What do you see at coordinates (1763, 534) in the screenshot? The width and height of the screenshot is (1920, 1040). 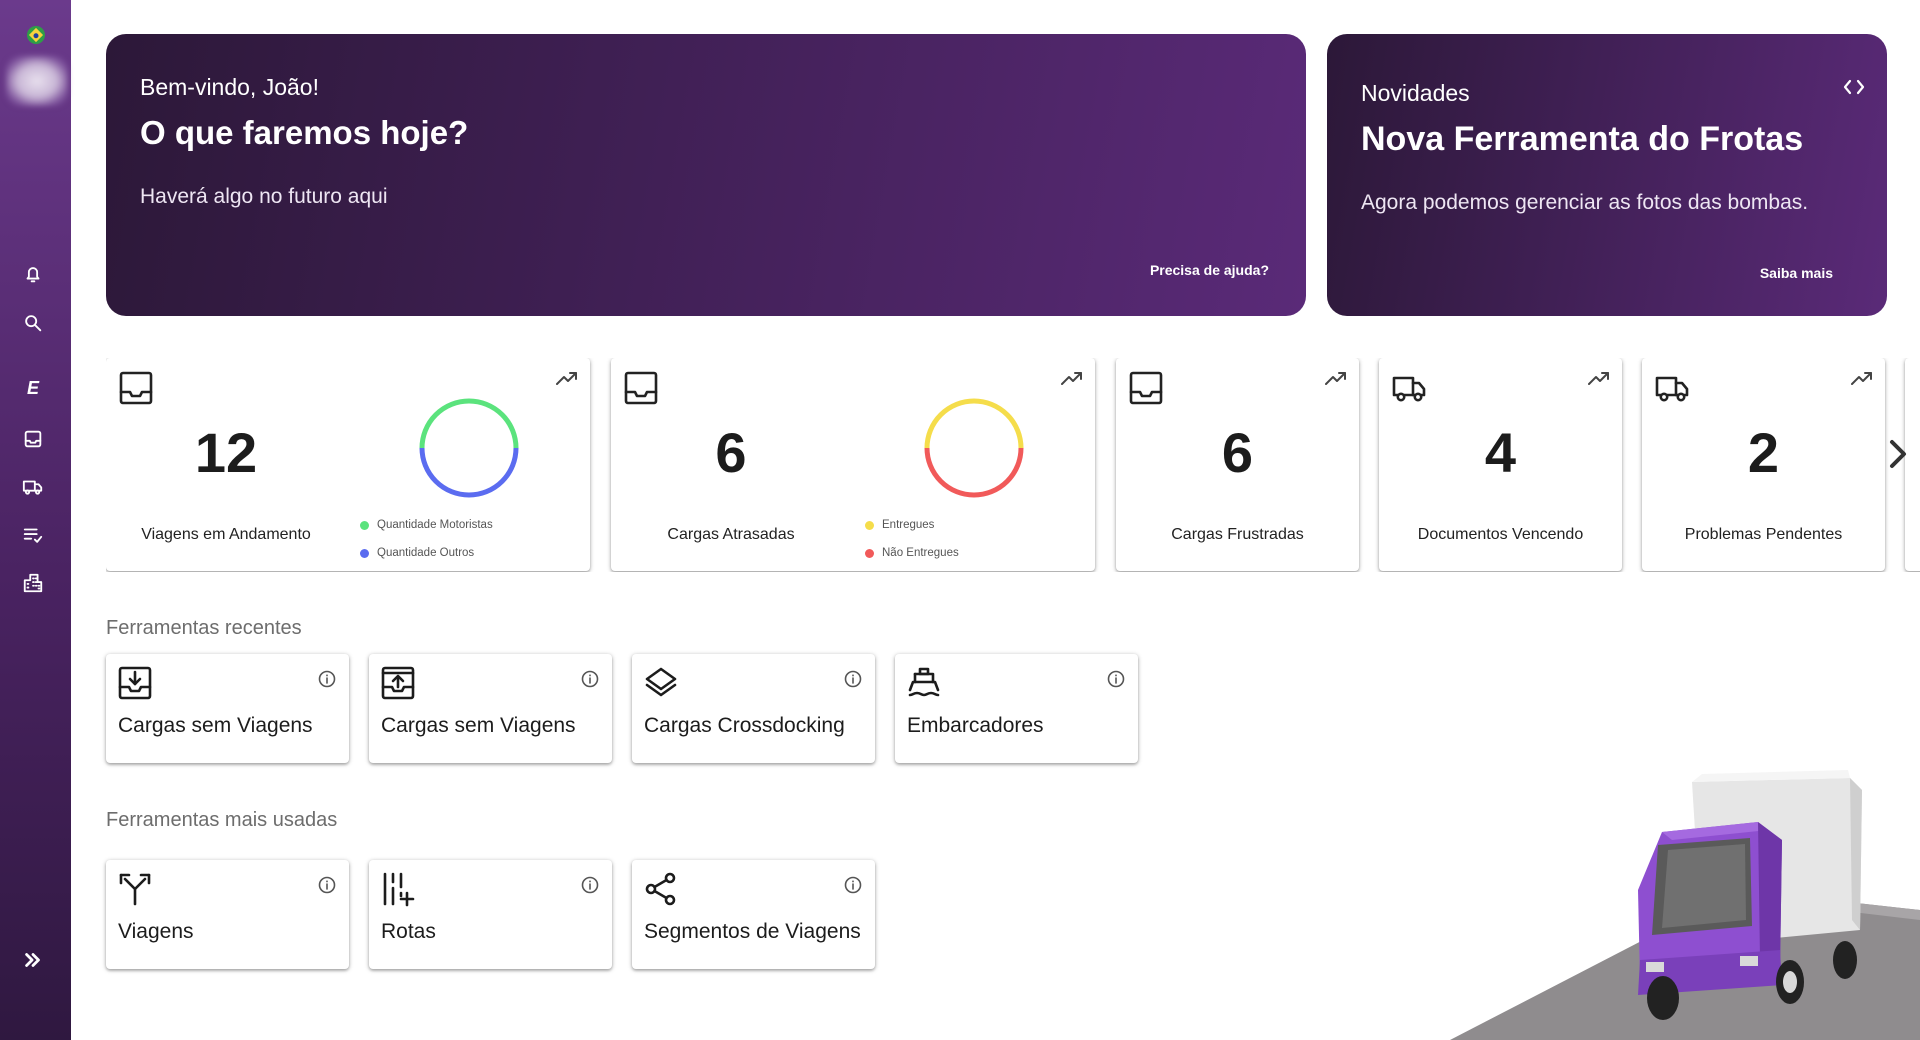 I see `kpi-label: Problemas Pendentes` at bounding box center [1763, 534].